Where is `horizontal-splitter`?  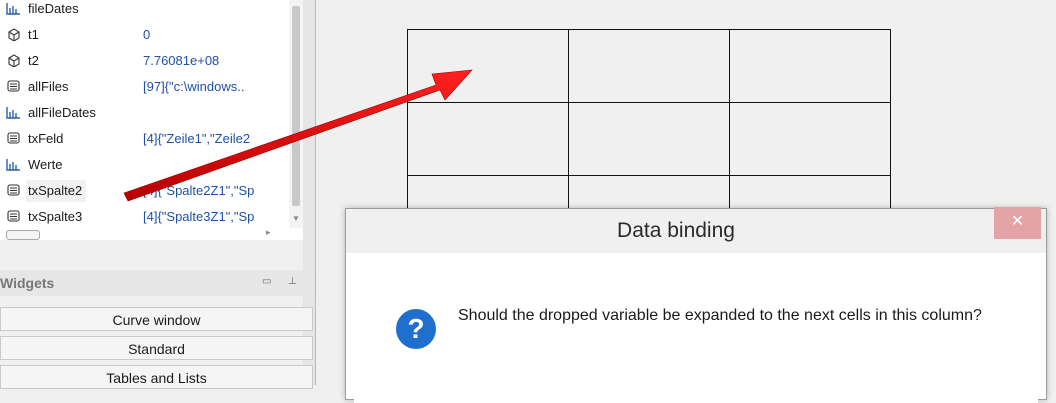
horizontal-splitter is located at coordinates (151, 255).